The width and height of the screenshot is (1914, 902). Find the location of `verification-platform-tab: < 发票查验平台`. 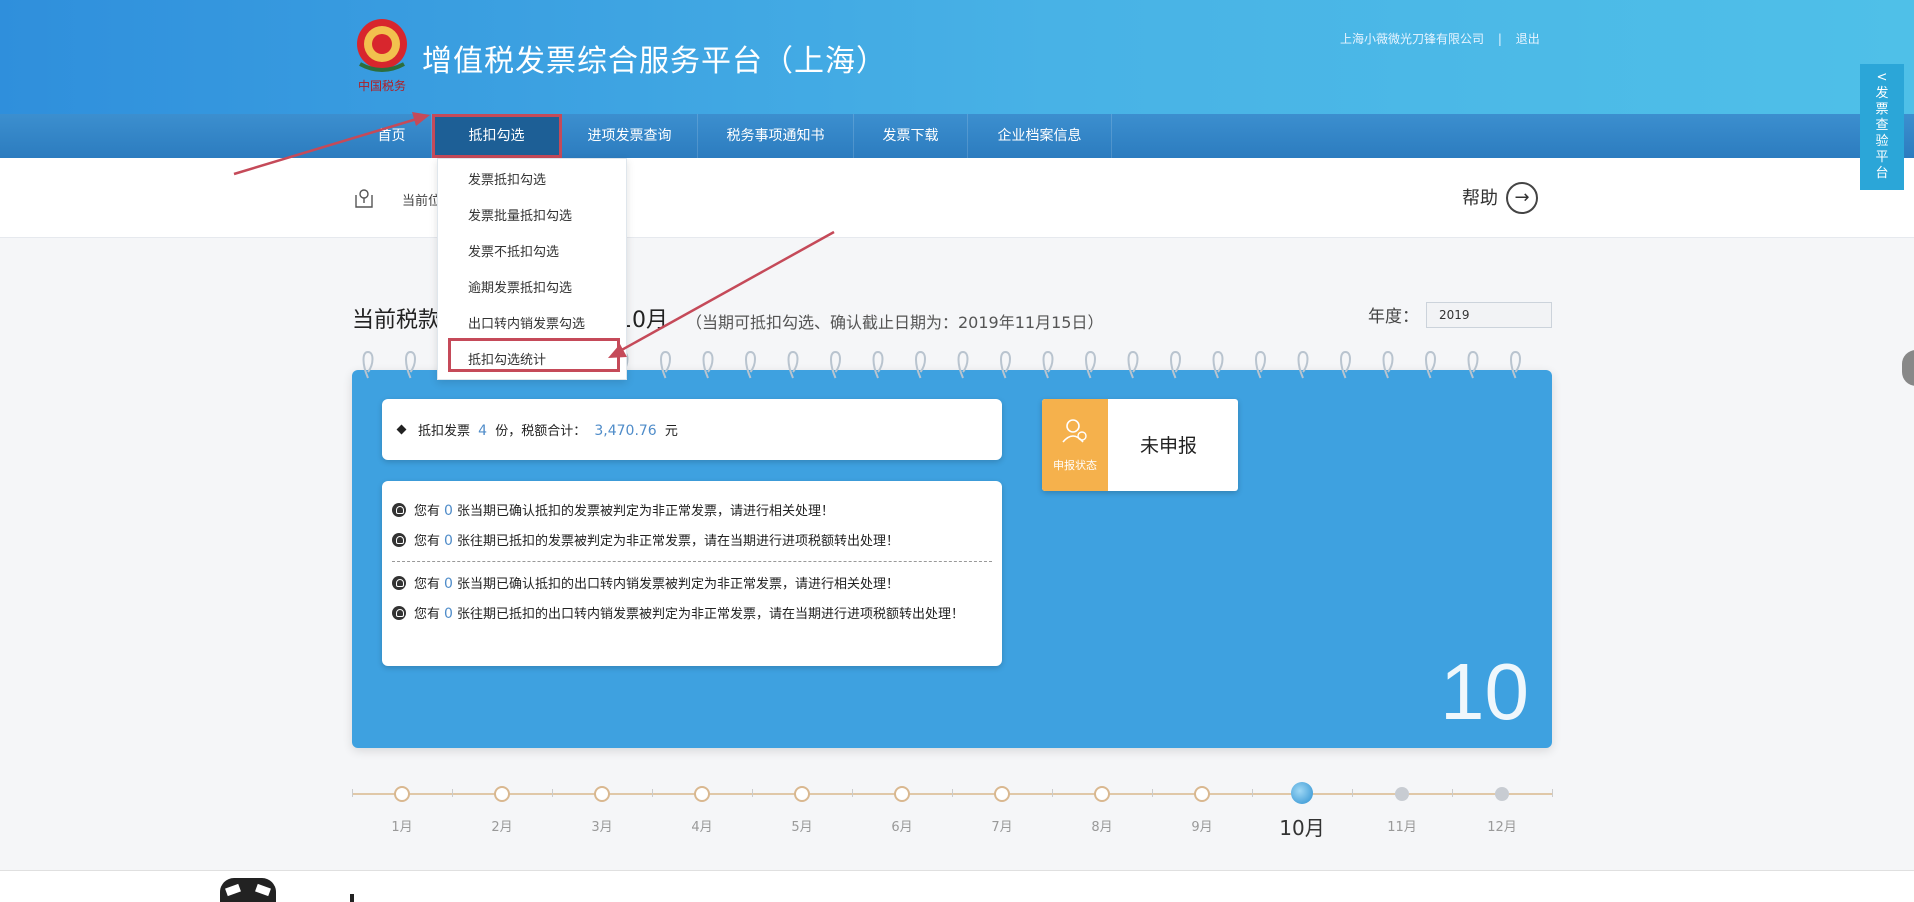

verification-platform-tab: < 发票查验平台 is located at coordinates (1882, 127).